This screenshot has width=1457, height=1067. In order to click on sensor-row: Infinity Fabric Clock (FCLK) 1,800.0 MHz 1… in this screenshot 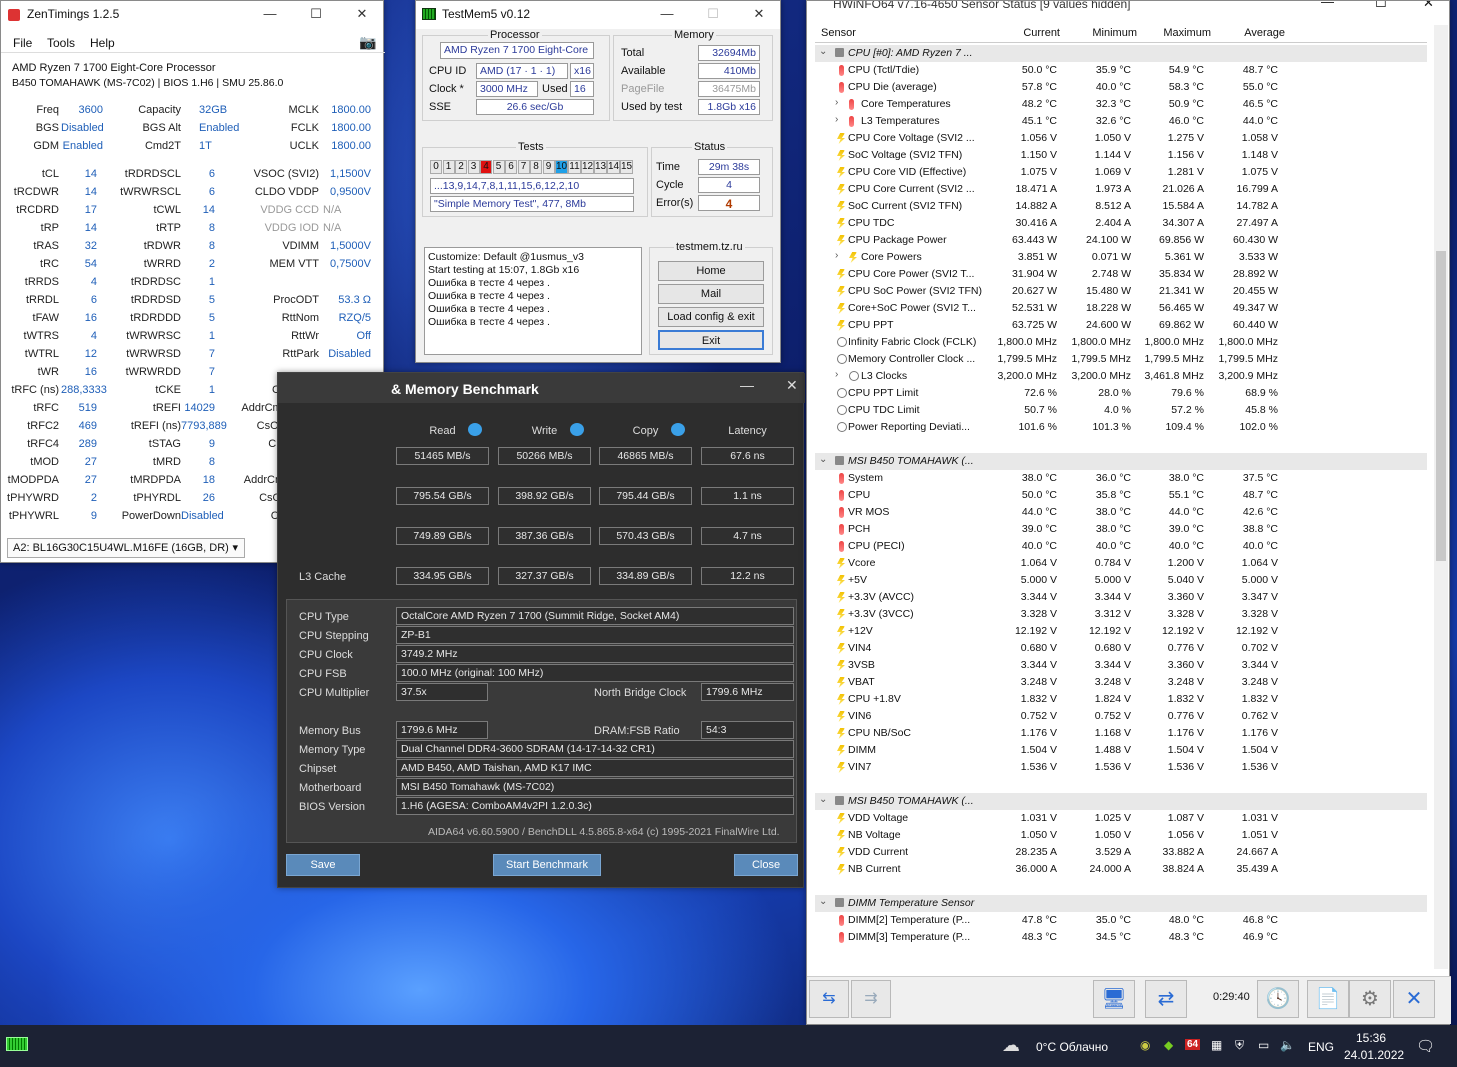, I will do `click(1121, 342)`.